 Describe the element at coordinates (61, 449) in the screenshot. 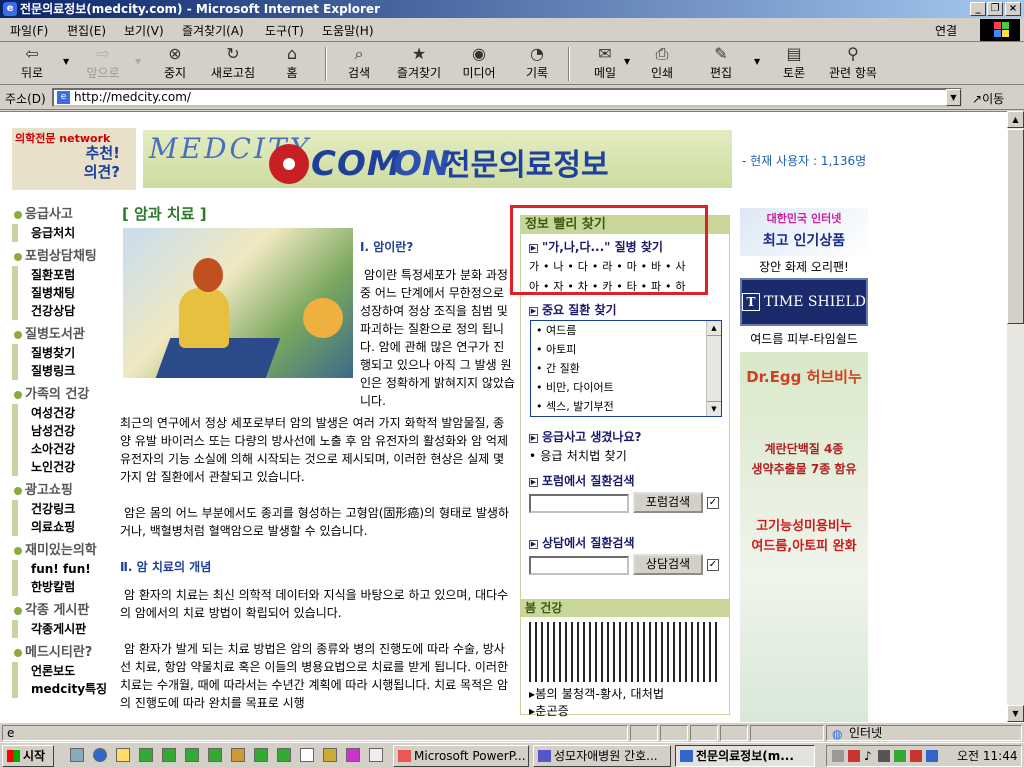

I see `nav-item: 소아건강` at that location.